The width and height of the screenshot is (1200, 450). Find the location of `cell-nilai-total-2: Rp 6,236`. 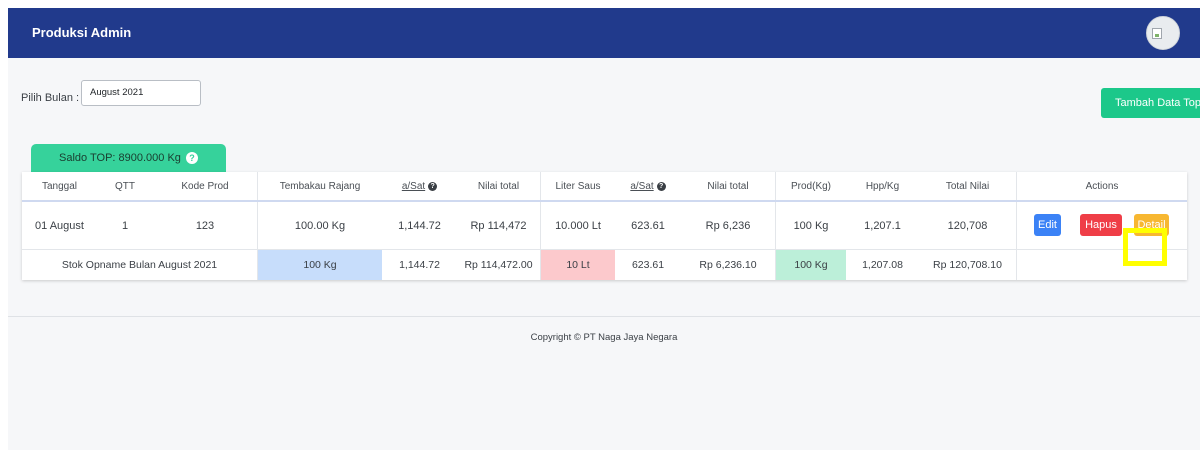

cell-nilai-total-2: Rp 6,236 is located at coordinates (728, 225).